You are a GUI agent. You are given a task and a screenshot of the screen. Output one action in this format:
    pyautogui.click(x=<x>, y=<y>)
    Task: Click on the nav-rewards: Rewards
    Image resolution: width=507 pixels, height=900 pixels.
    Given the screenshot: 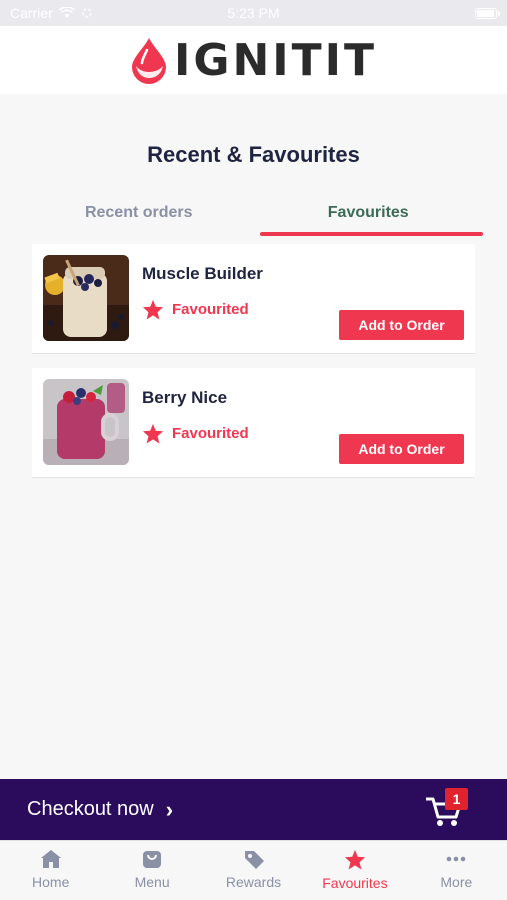 What is the action you would take?
    pyautogui.click(x=253, y=870)
    